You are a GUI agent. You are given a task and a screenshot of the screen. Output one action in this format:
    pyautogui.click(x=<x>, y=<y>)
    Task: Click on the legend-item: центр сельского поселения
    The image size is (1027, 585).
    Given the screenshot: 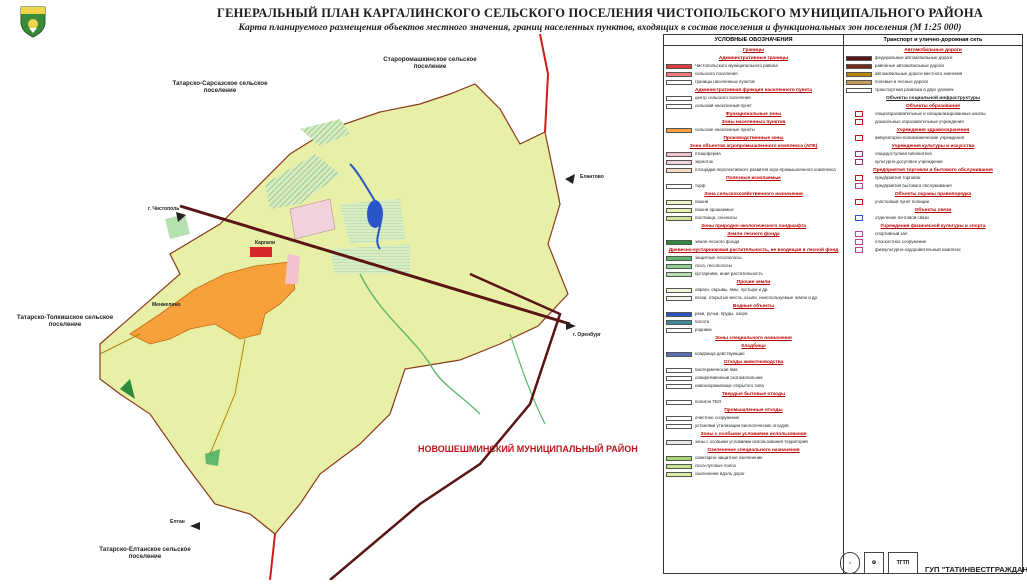 What is the action you would take?
    pyautogui.click(x=753, y=98)
    